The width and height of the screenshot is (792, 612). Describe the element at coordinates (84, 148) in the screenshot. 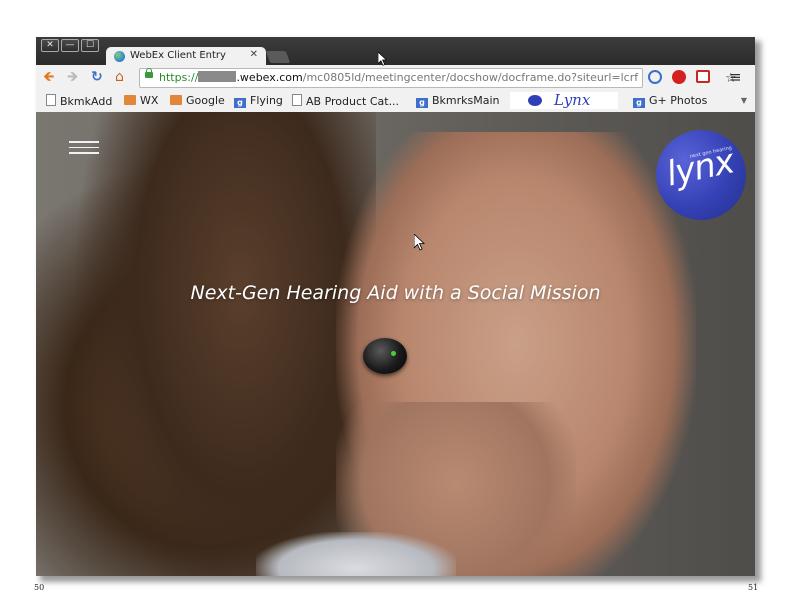

I see `hamburger-menu-icon` at that location.